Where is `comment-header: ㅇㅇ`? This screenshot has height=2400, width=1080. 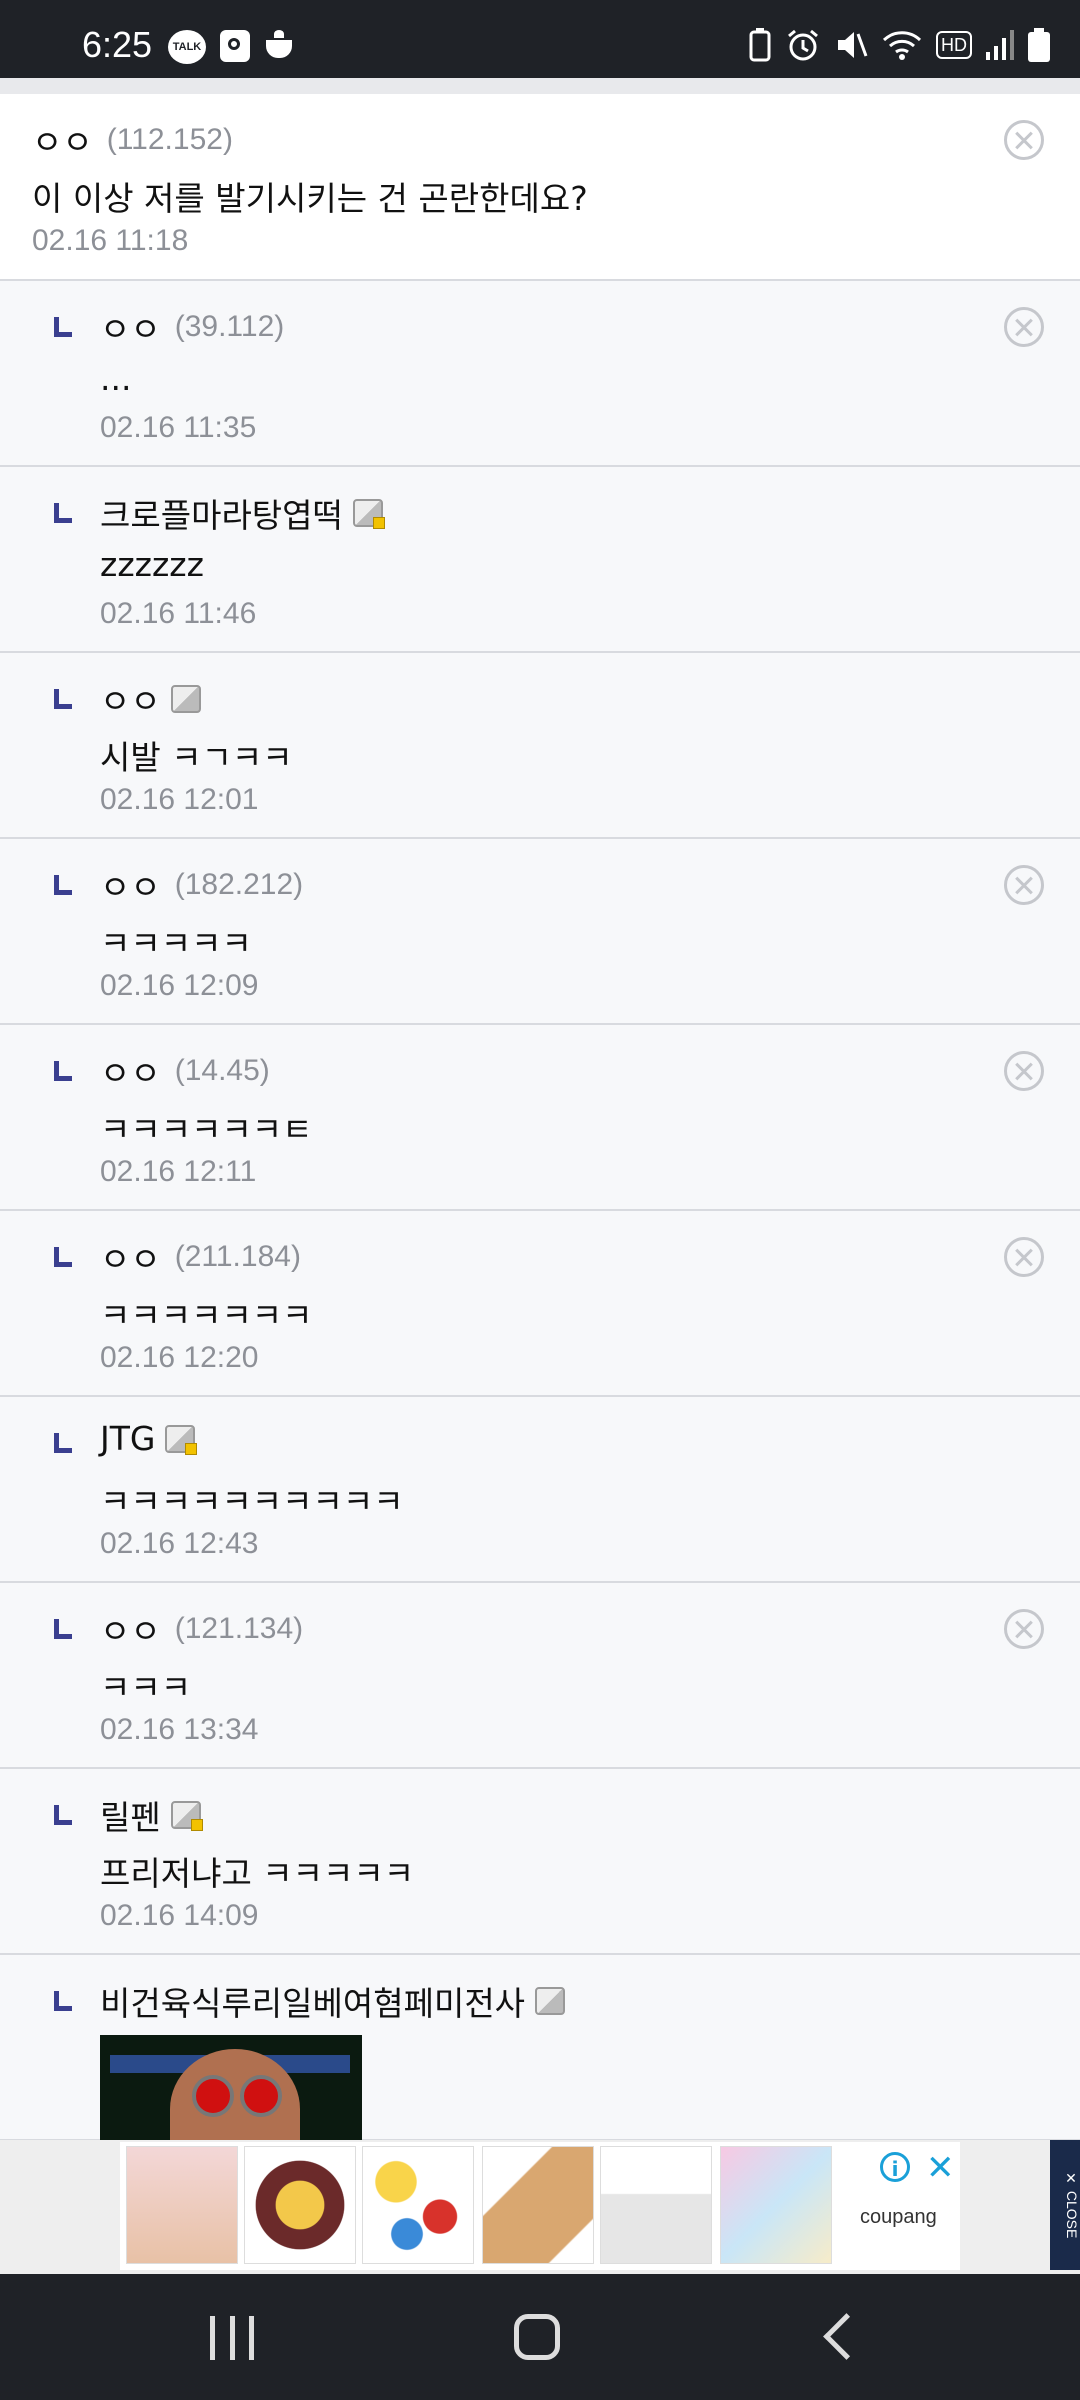
comment-header: ㅇㅇ is located at coordinates (150, 699).